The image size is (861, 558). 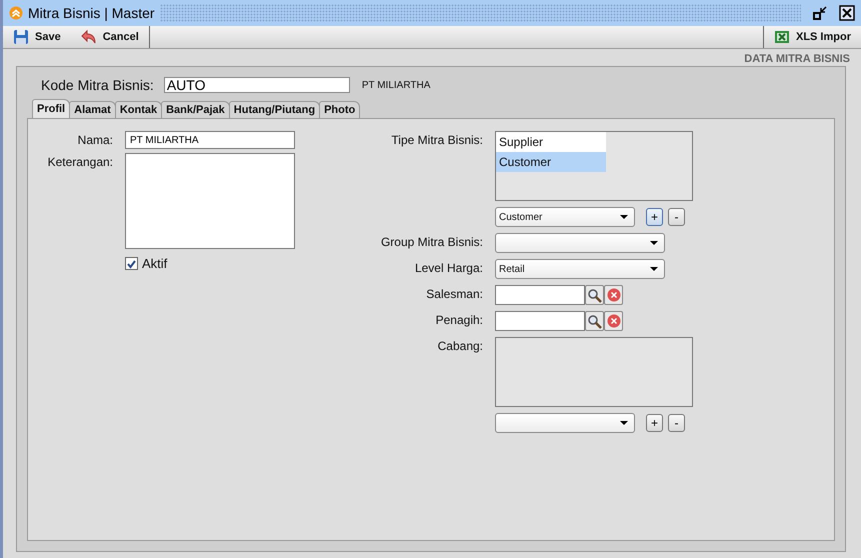 What do you see at coordinates (812, 37) in the screenshot?
I see `import-button: XLS Impor` at bounding box center [812, 37].